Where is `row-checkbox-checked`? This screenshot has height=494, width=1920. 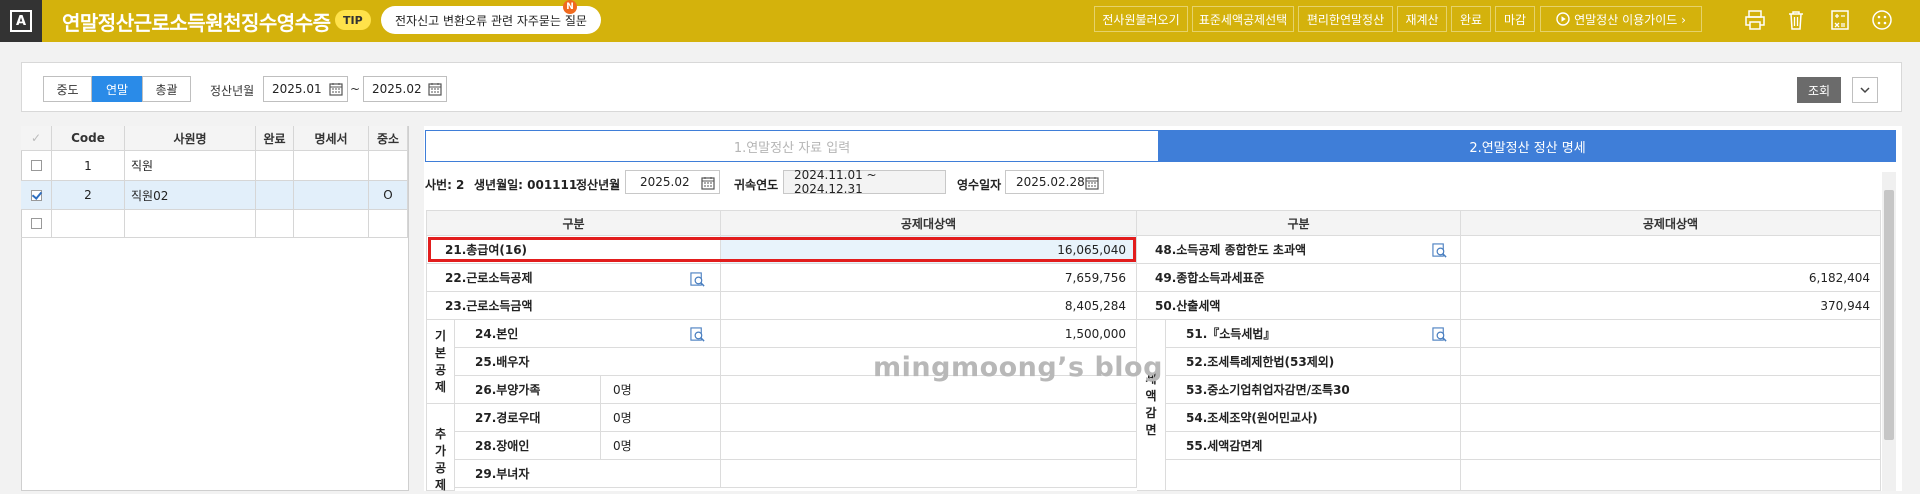 row-checkbox-checked is located at coordinates (36, 195).